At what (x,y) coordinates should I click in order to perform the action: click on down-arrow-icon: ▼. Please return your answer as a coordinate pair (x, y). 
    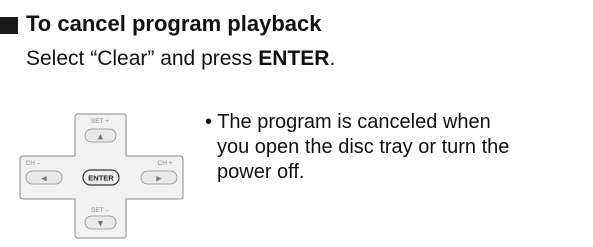
    Looking at the image, I should click on (101, 224).